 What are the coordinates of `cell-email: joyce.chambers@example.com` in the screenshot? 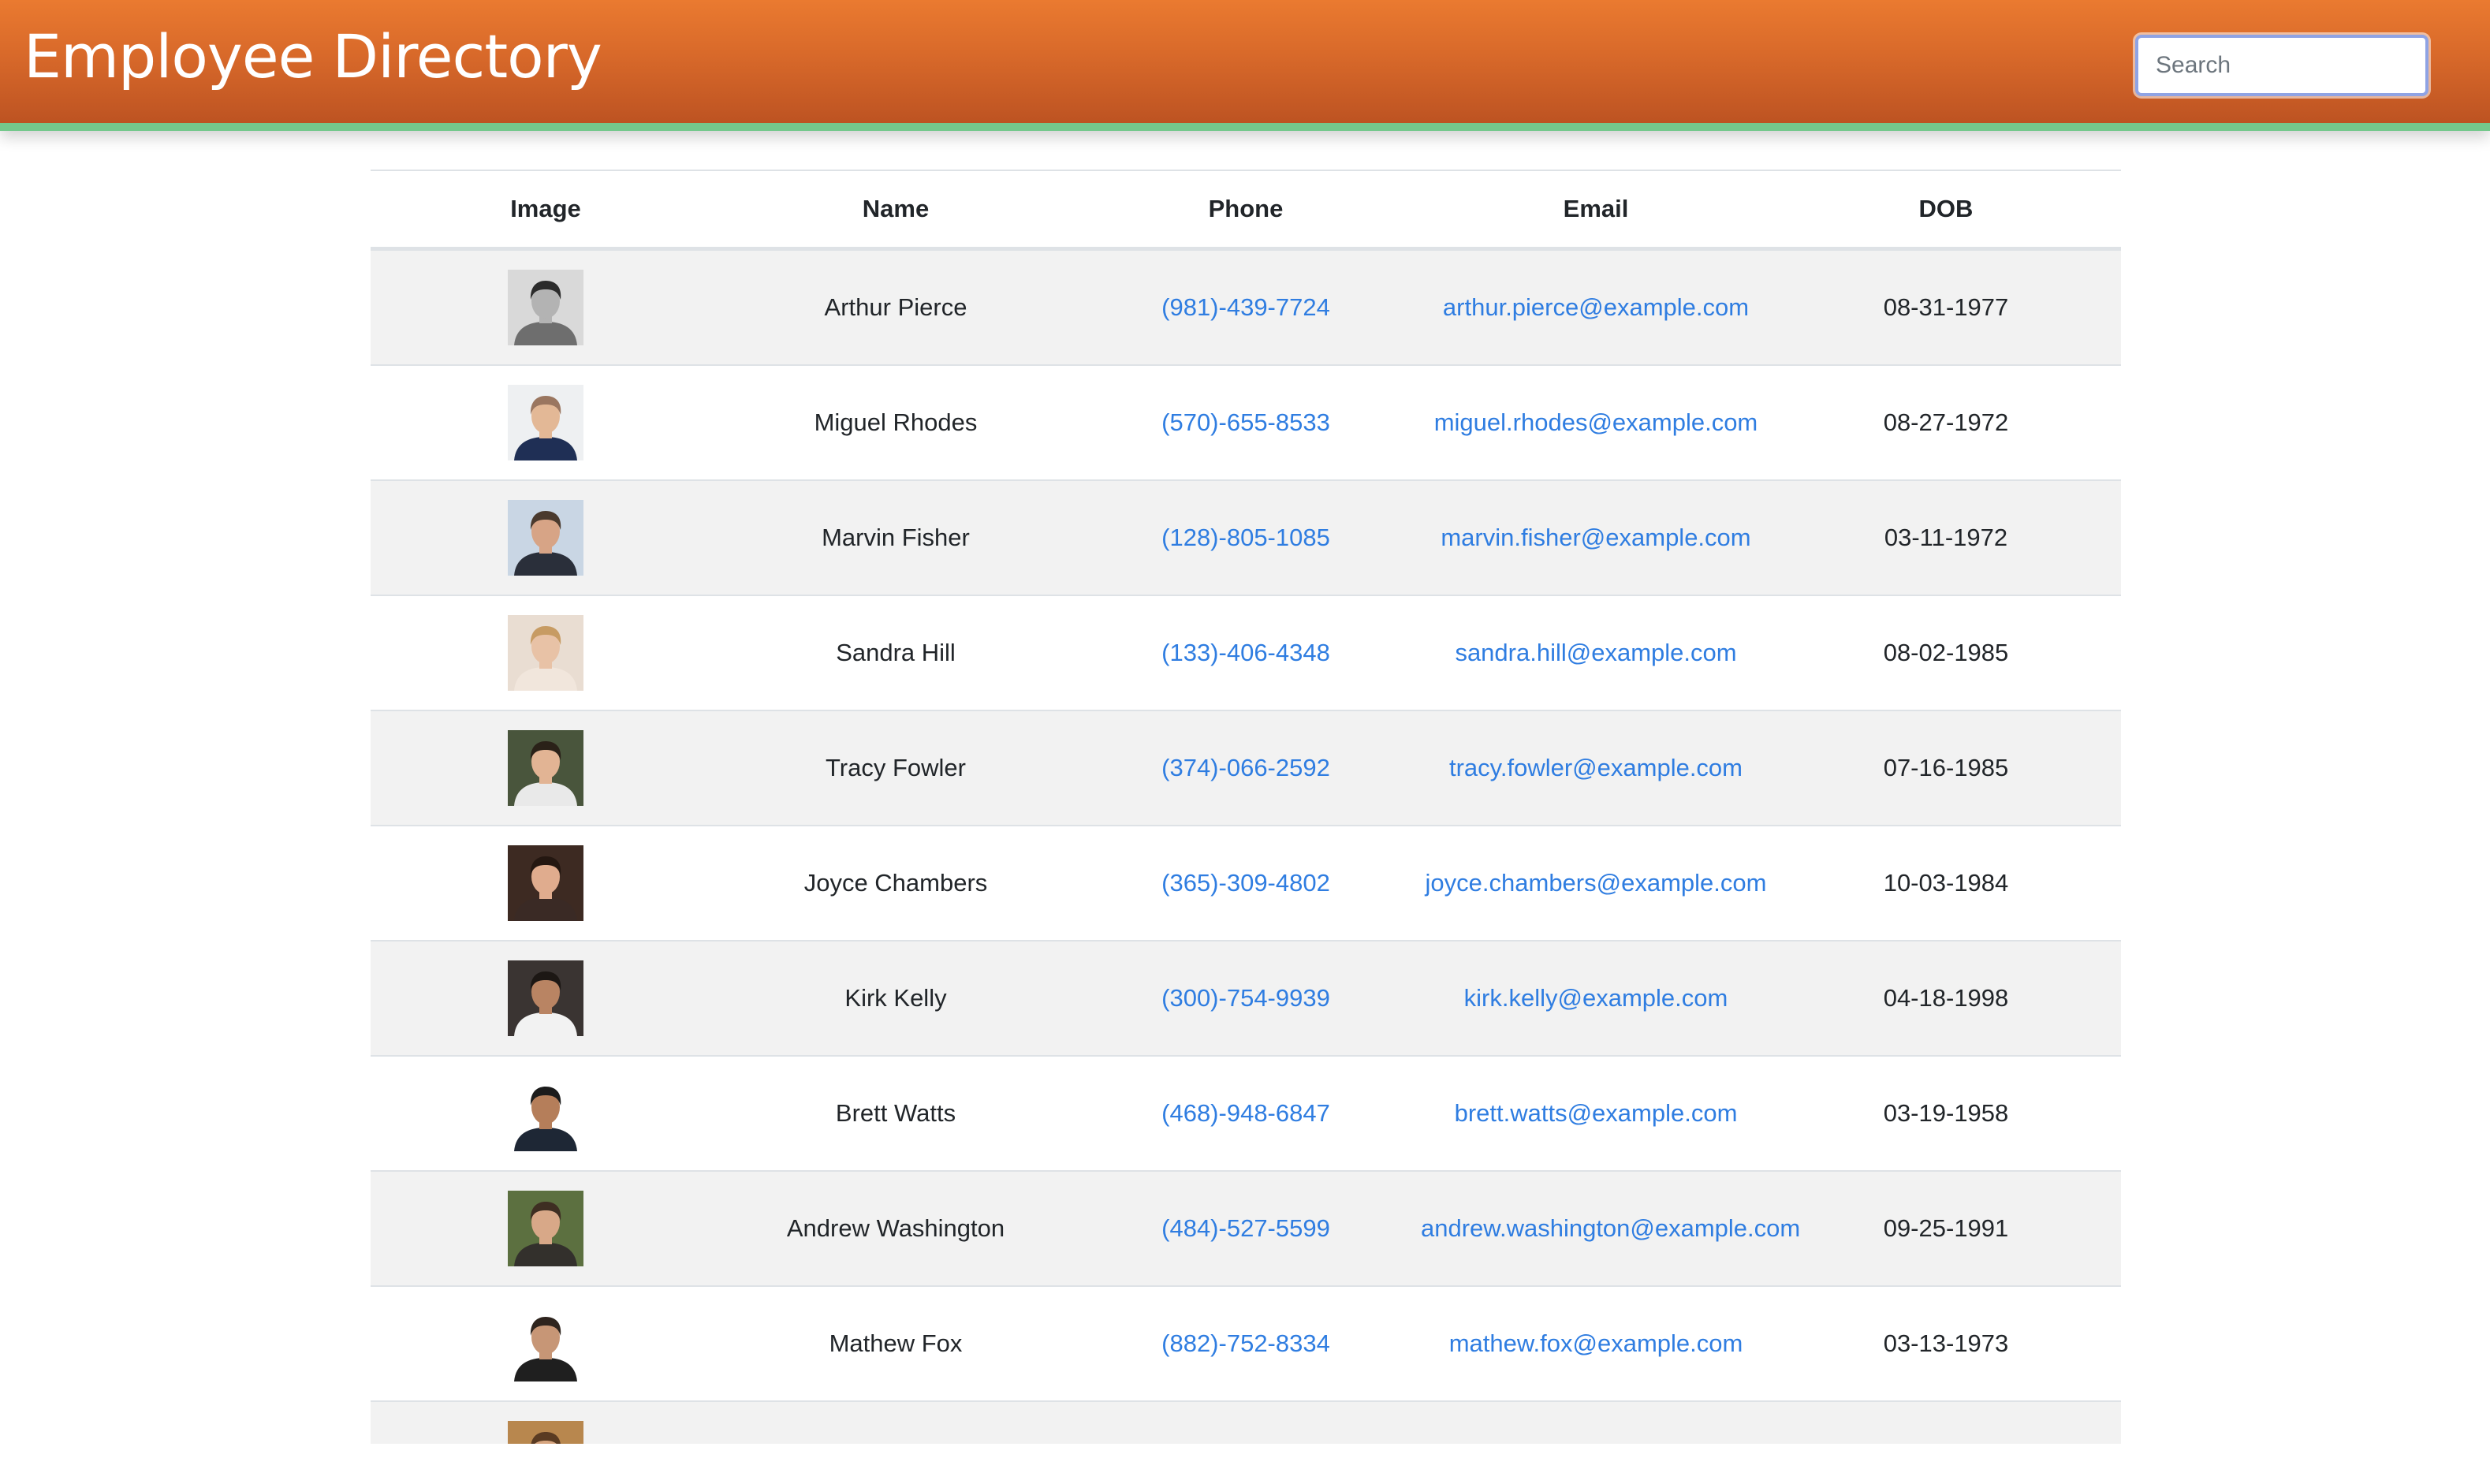 It's located at (1596, 883).